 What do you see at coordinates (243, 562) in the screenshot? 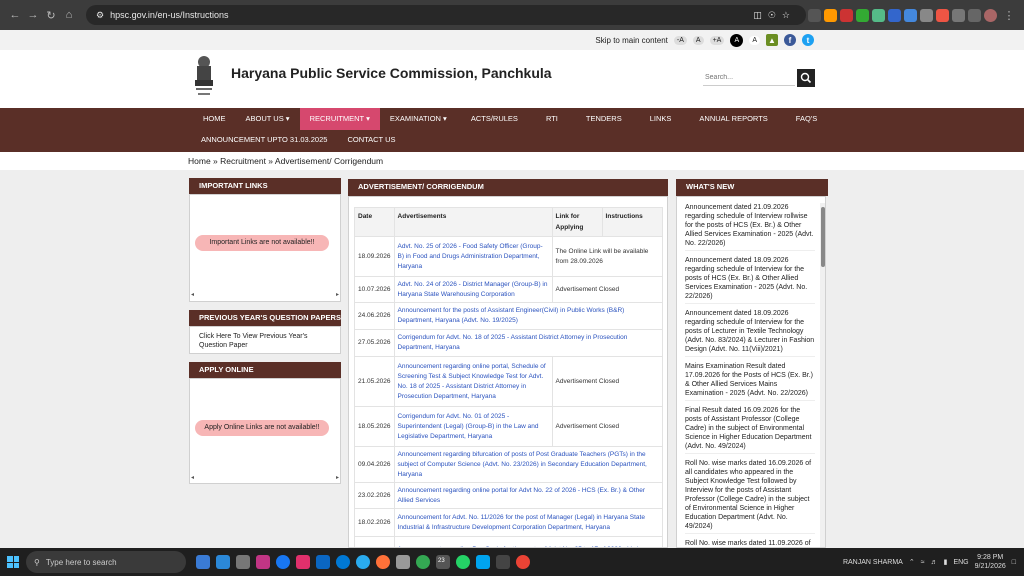
I see `file-explorer-icon` at bounding box center [243, 562].